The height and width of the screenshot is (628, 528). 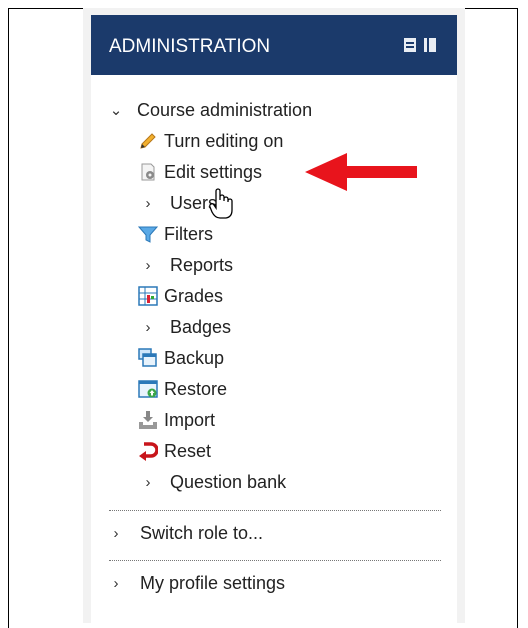 I want to click on restore-window-icon, so click(x=148, y=389).